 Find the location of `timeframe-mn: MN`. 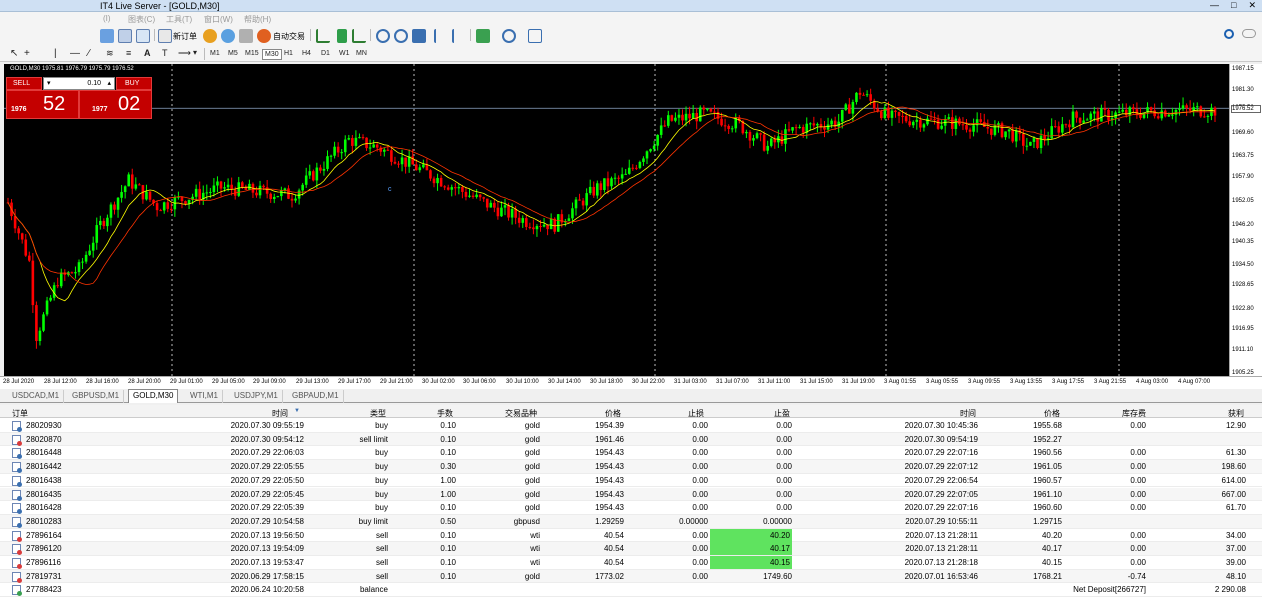

timeframe-mn: MN is located at coordinates (361, 53).